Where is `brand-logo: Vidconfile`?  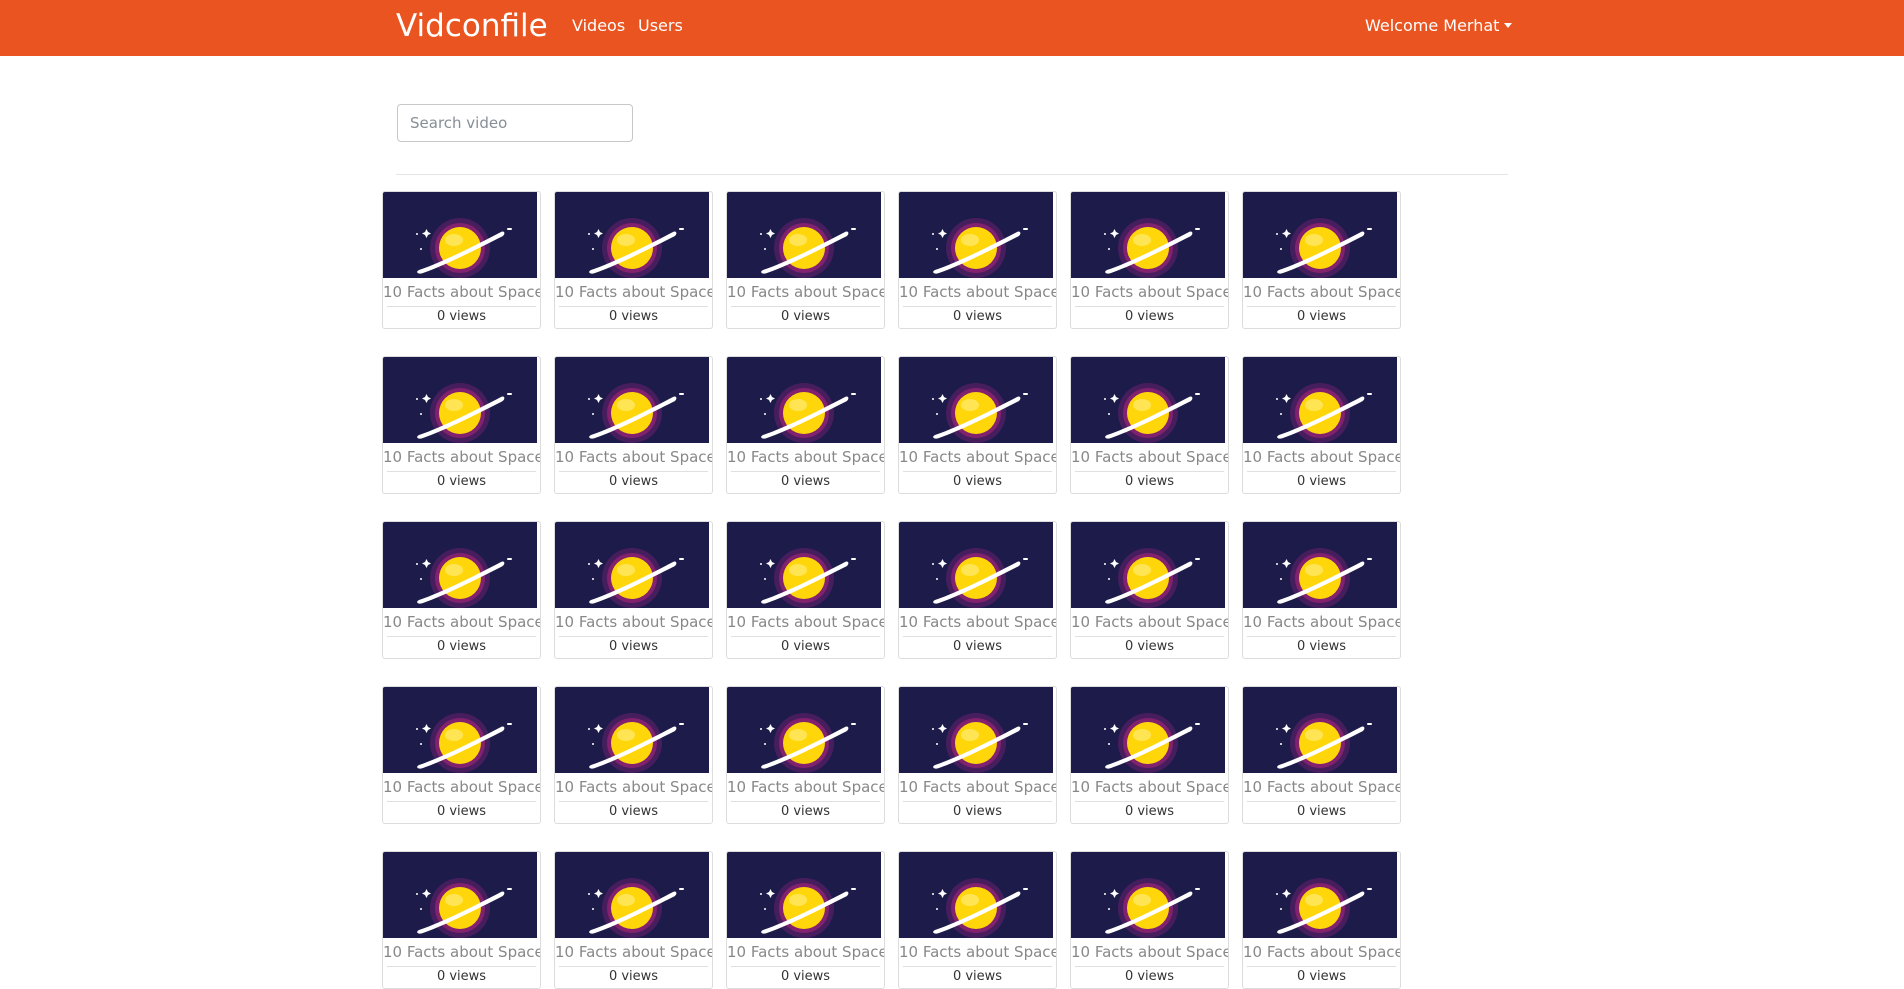
brand-logo: Vidconfile is located at coordinates (472, 26).